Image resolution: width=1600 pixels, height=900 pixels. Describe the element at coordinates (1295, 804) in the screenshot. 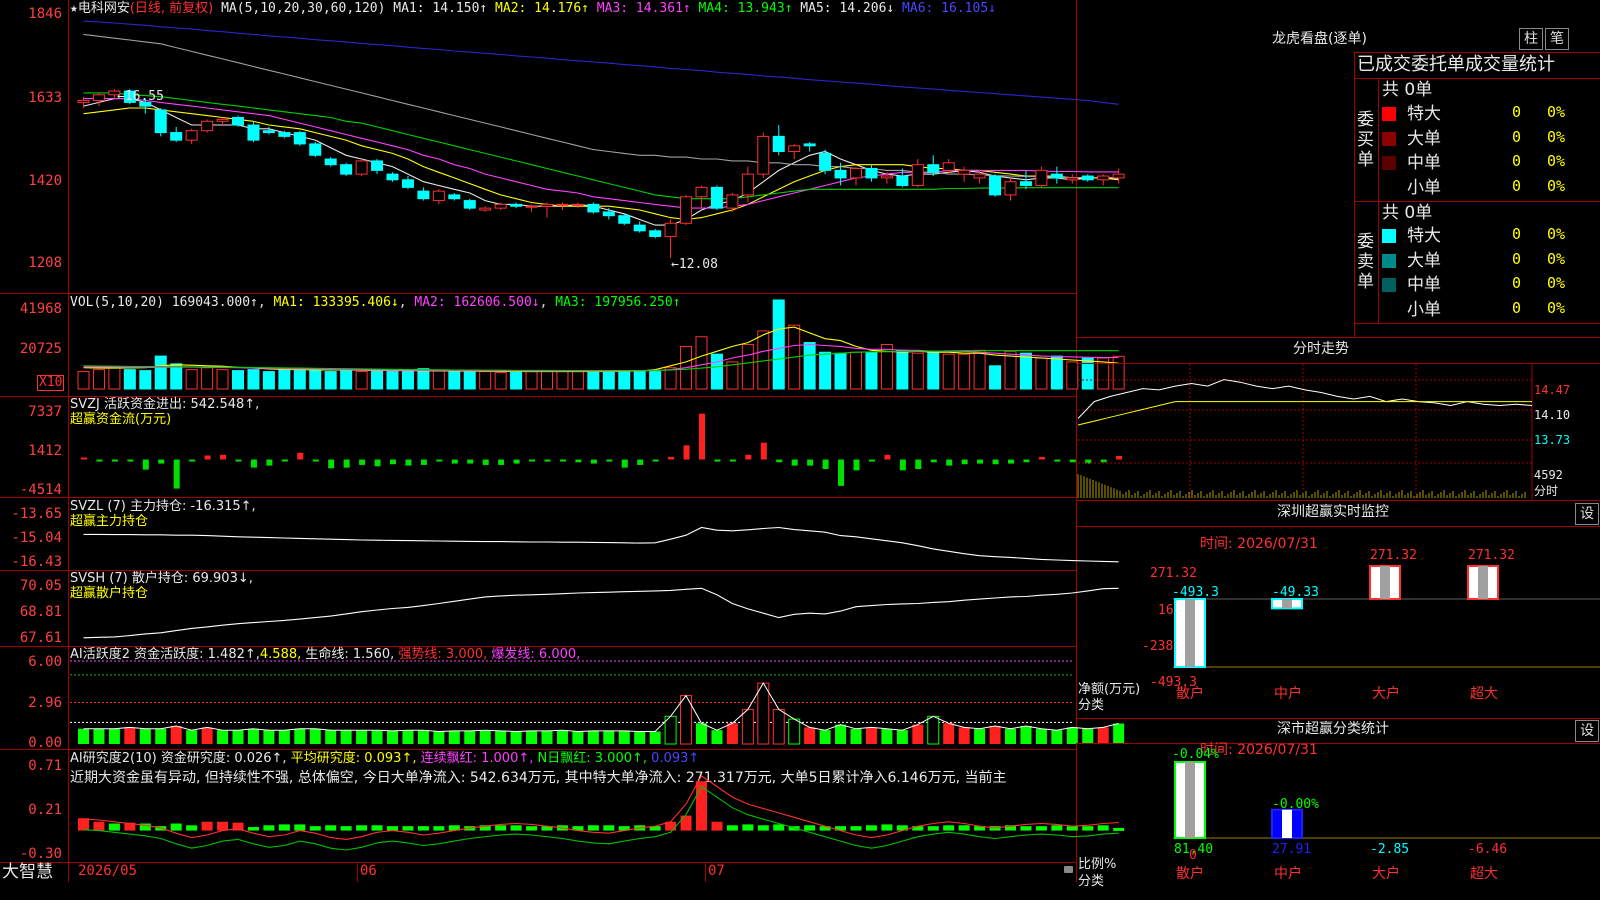

I see `sm-top-label: -0.00%` at that location.